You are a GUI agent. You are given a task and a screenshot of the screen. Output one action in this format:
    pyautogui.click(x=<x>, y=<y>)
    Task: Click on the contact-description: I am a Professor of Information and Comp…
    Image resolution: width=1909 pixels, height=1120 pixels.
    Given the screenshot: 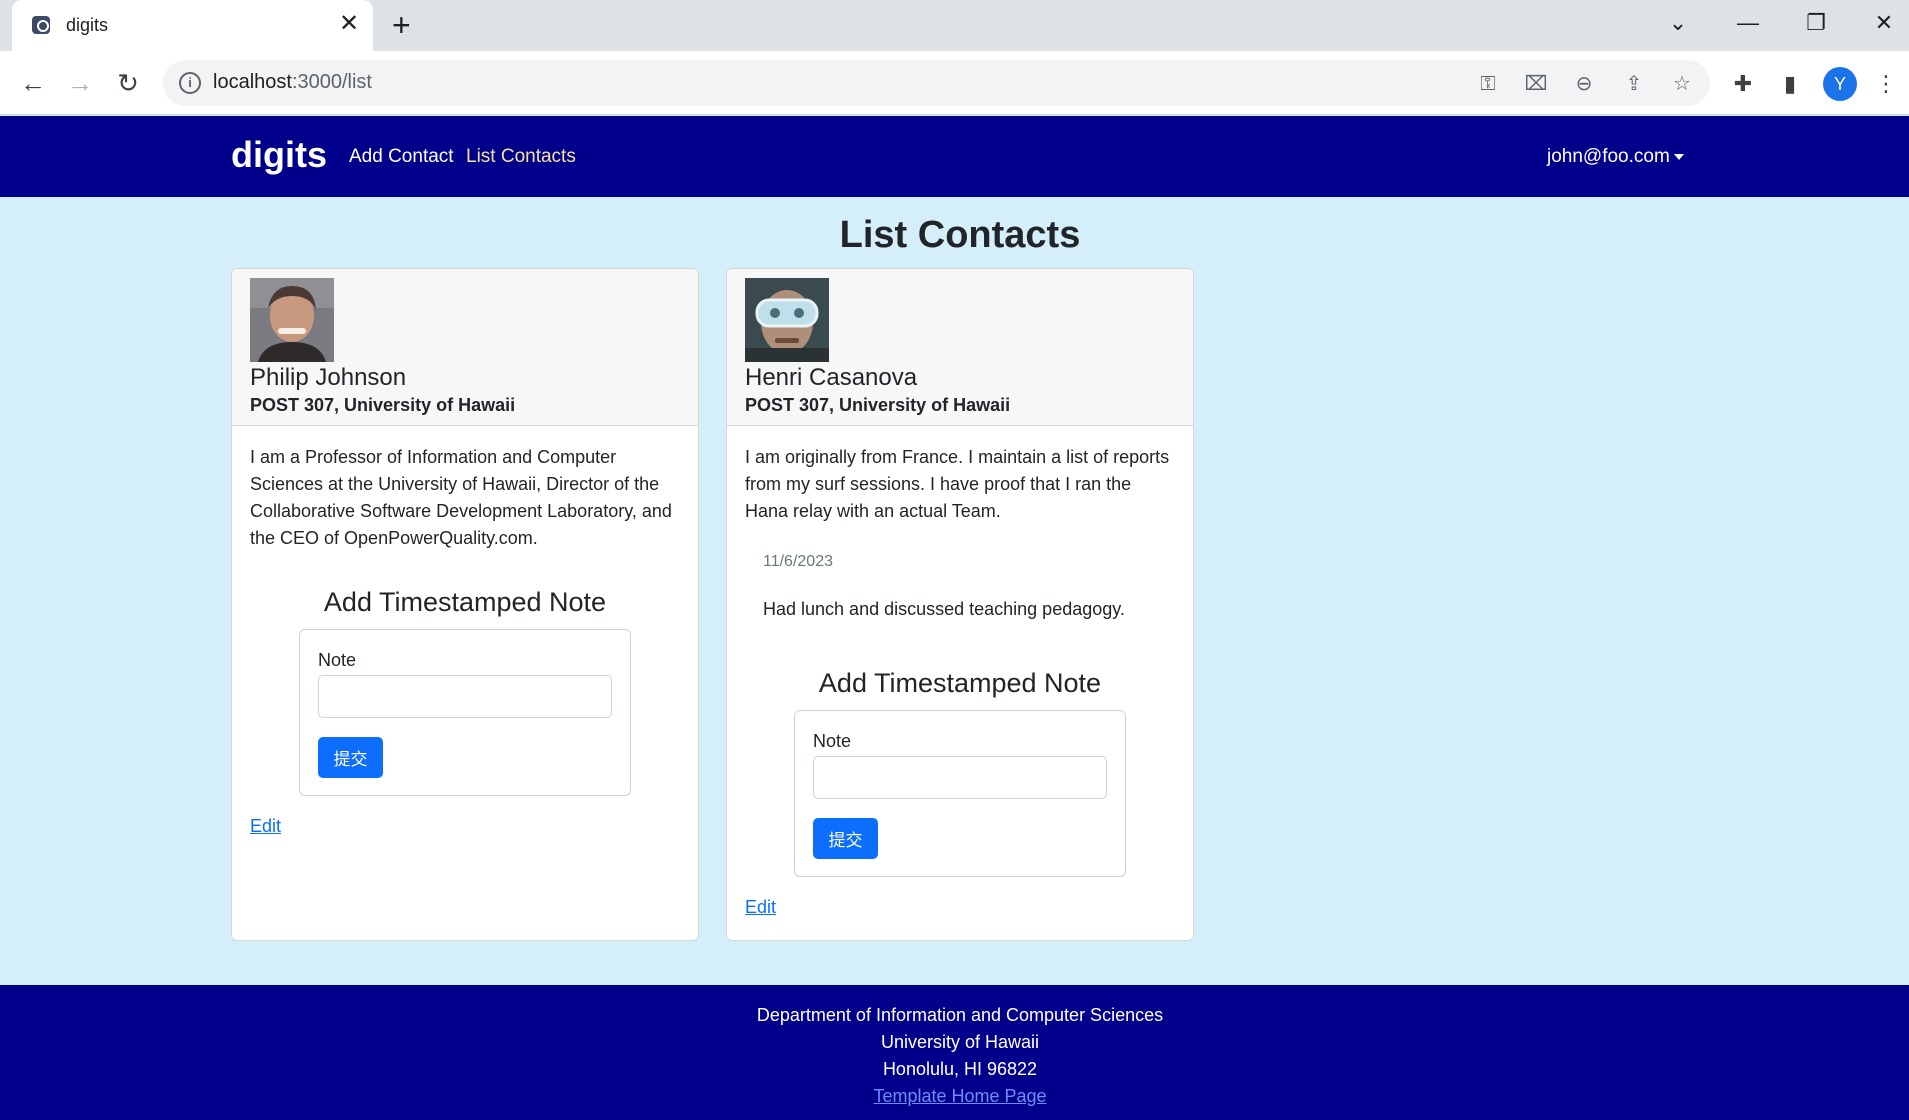 What is the action you would take?
    pyautogui.click(x=461, y=497)
    